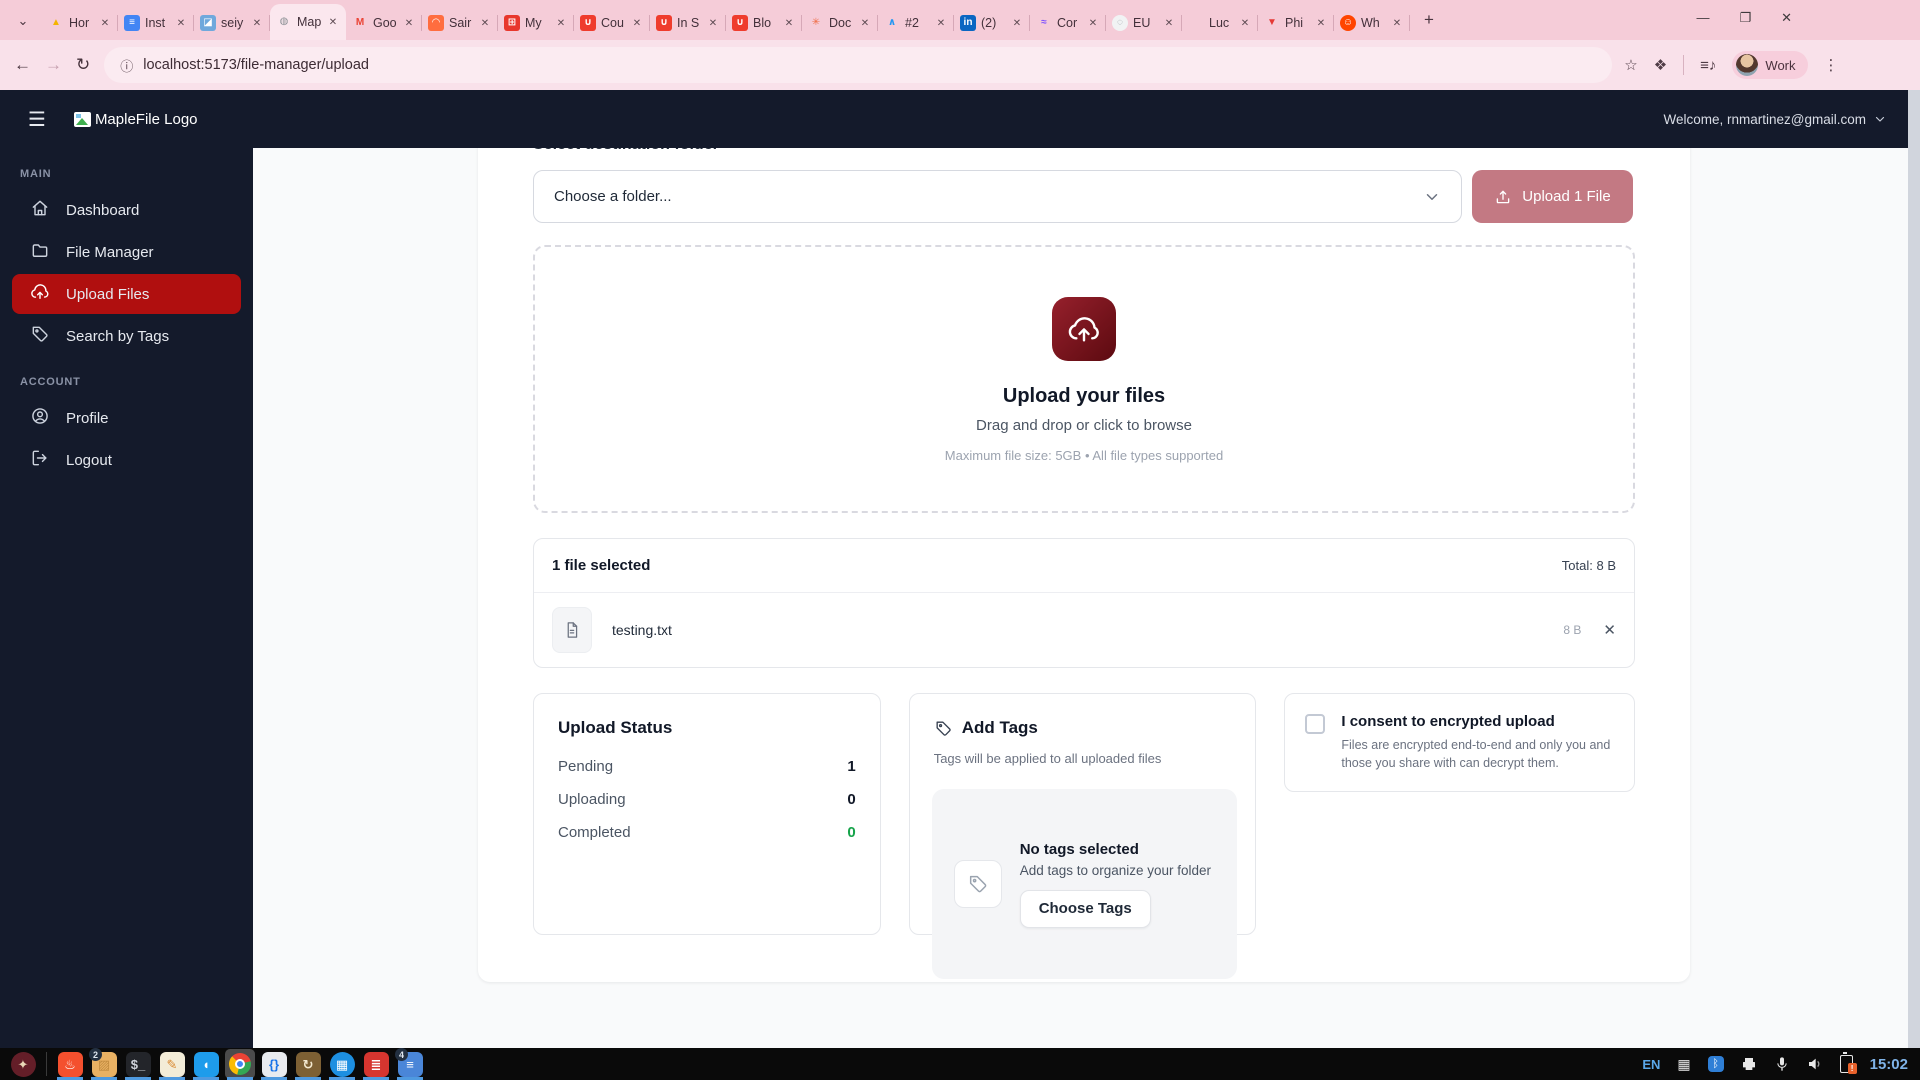 The width and height of the screenshot is (1920, 1080). Describe the element at coordinates (53, 65) in the screenshot. I see `forward-icon: →` at that location.